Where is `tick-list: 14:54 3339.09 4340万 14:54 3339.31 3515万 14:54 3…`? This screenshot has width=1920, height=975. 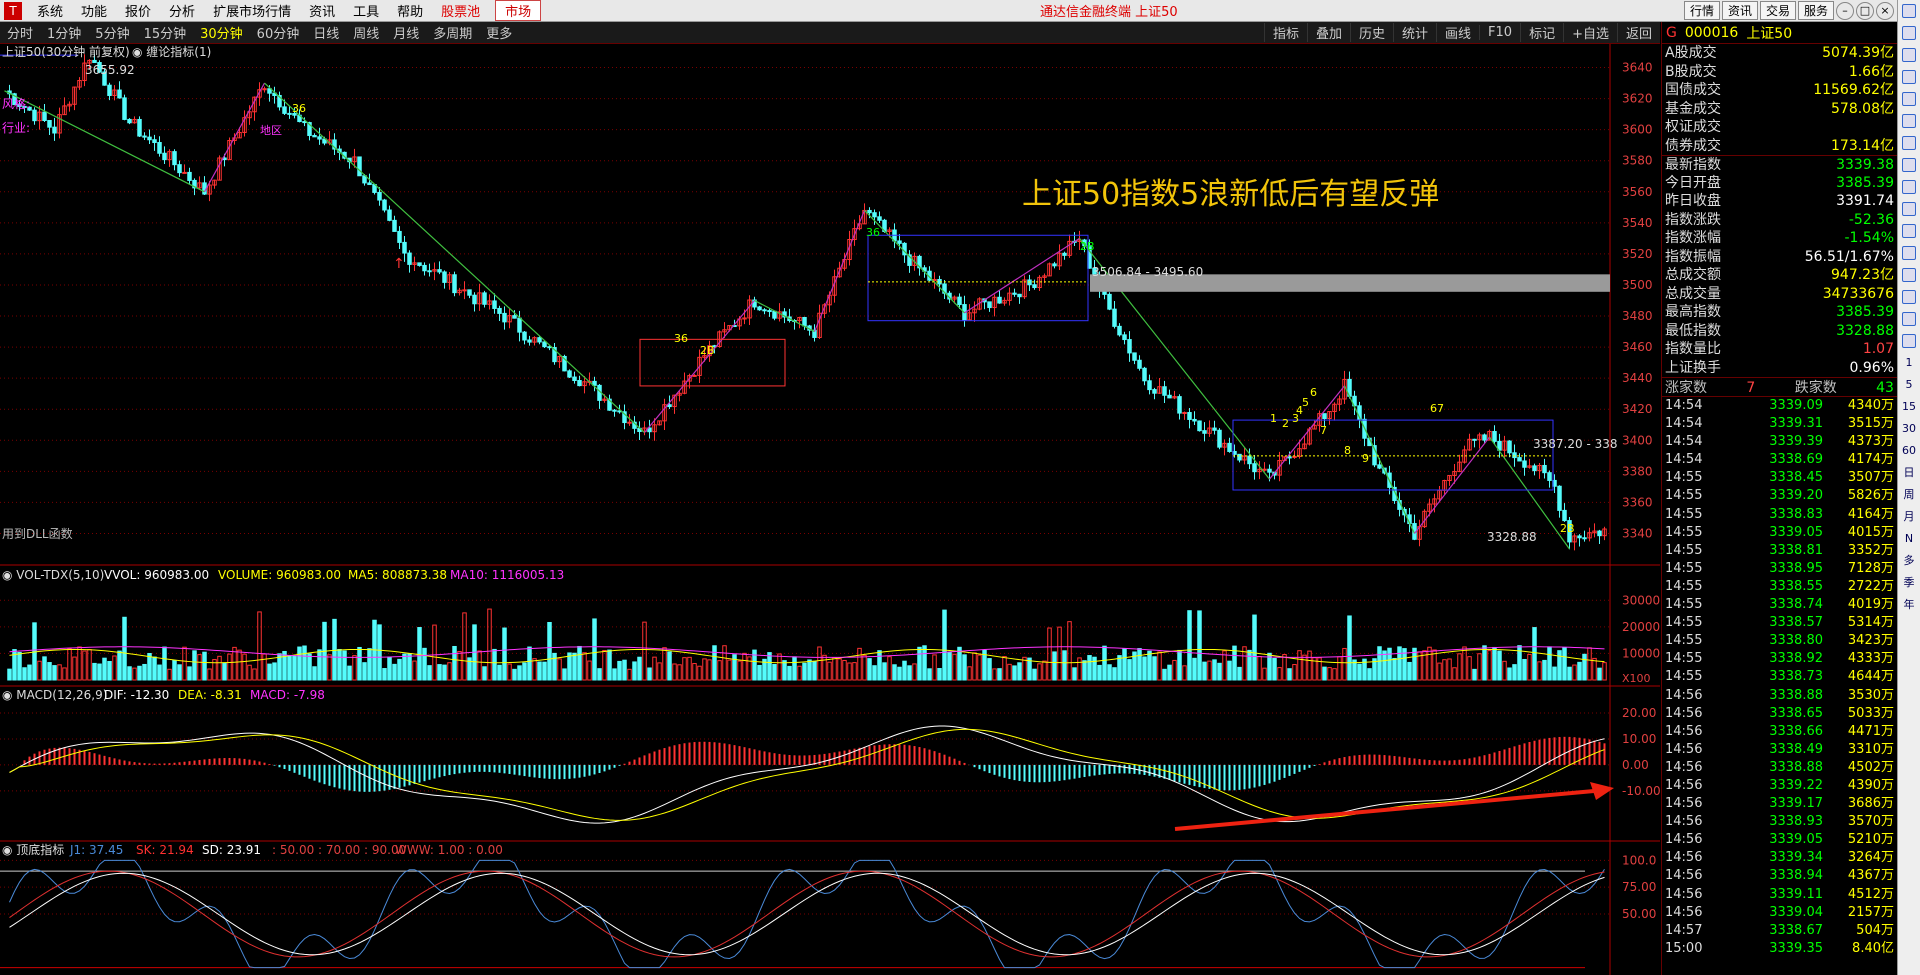
tick-list: 14:54 3339.09 4340万 14:54 3339.31 3515万 14:54 3… is located at coordinates (1779, 677).